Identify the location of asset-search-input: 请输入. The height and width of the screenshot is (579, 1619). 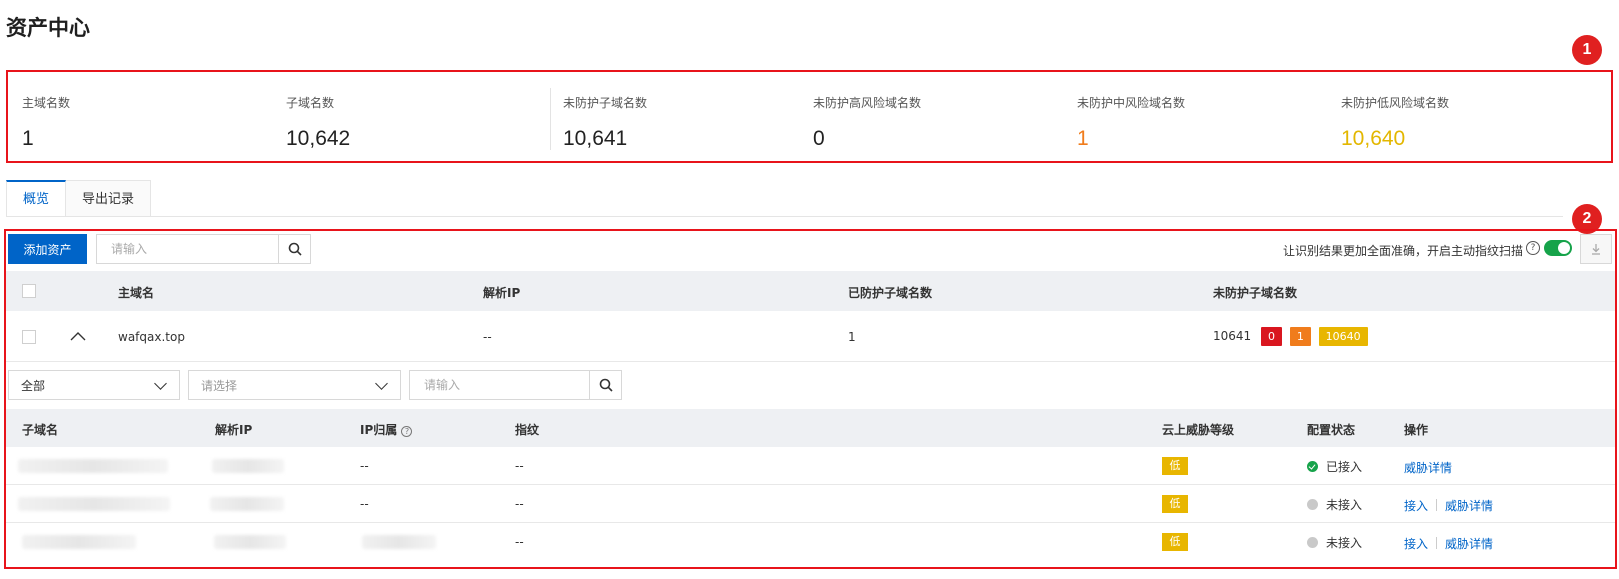
(187, 249).